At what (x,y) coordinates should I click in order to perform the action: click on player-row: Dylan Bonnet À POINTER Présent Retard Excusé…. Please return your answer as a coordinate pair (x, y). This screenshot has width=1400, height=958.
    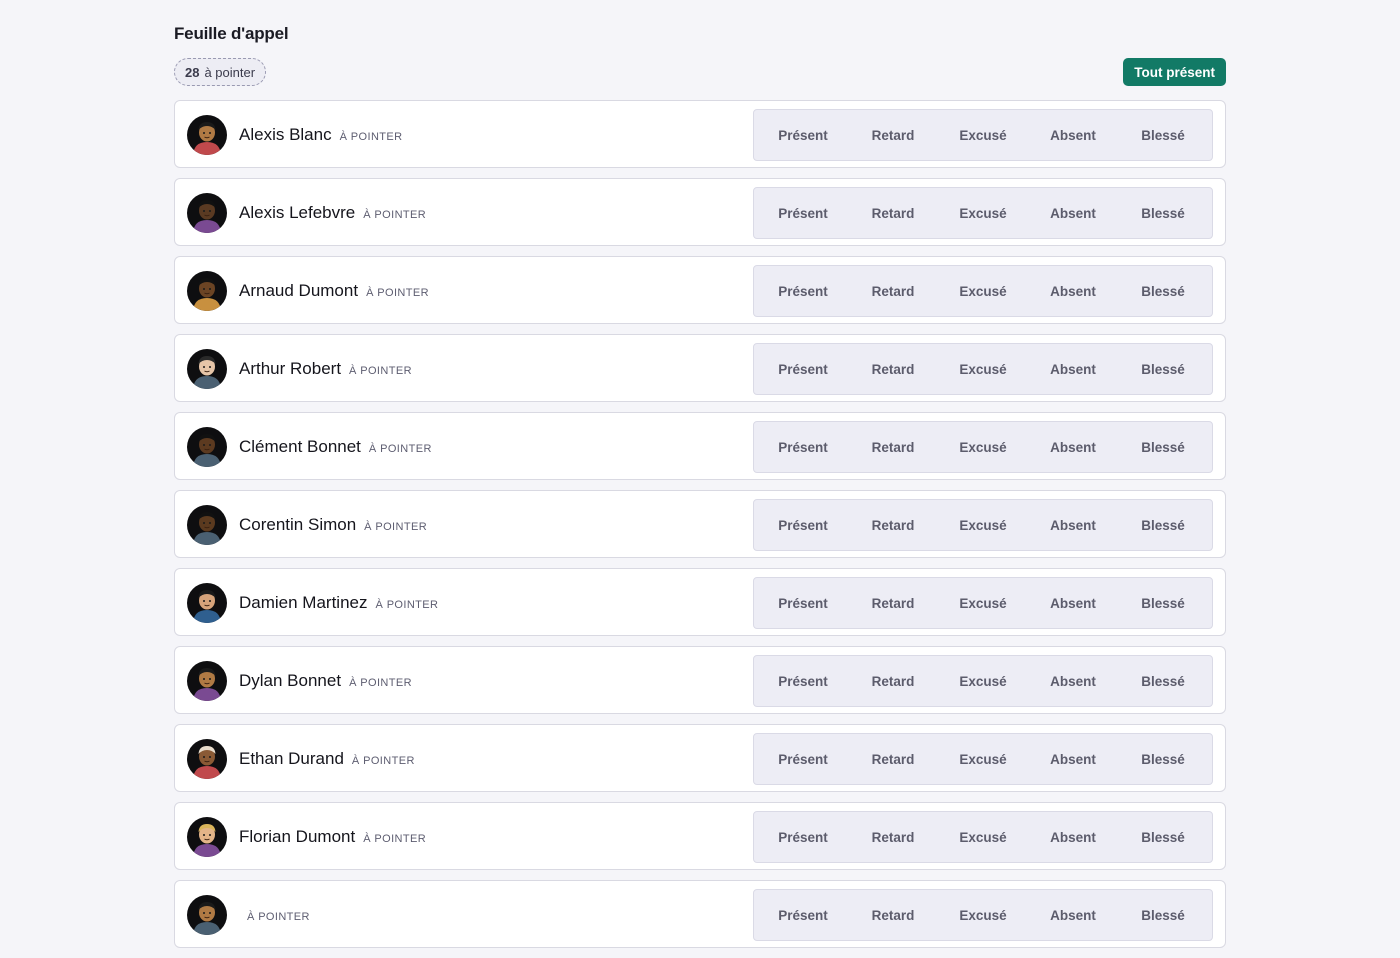
    Looking at the image, I should click on (700, 680).